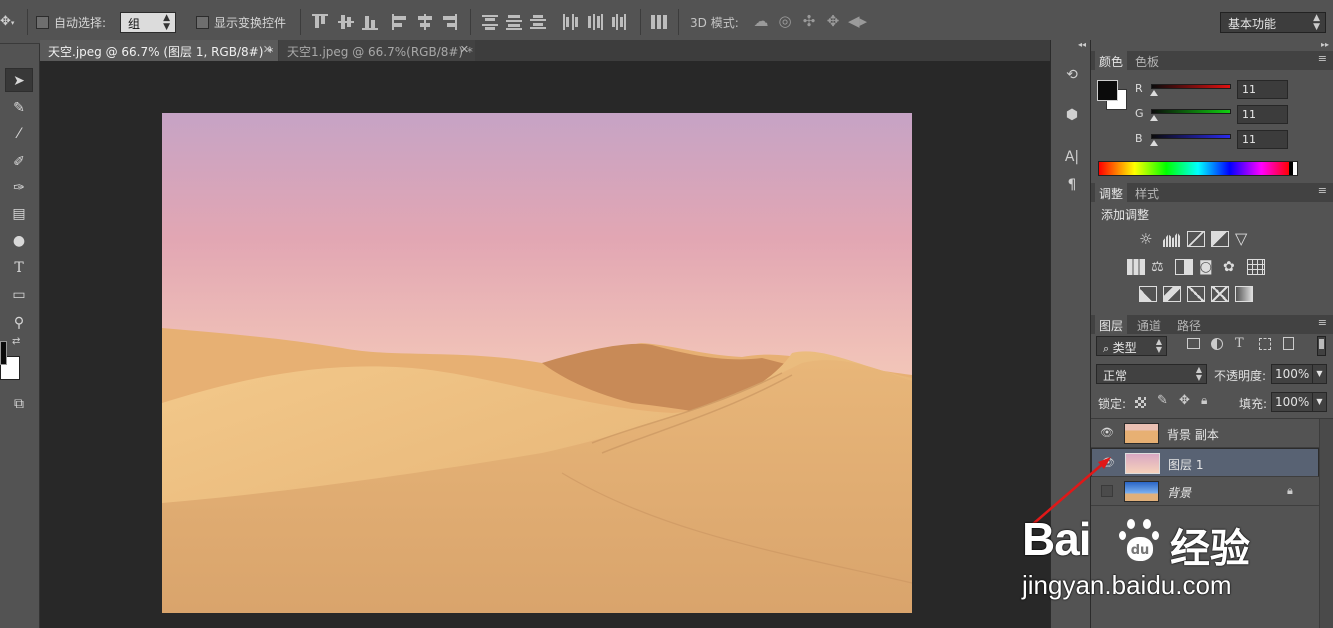  Describe the element at coordinates (1141, 541) in the screenshot. I see `paw-icon: du` at that location.